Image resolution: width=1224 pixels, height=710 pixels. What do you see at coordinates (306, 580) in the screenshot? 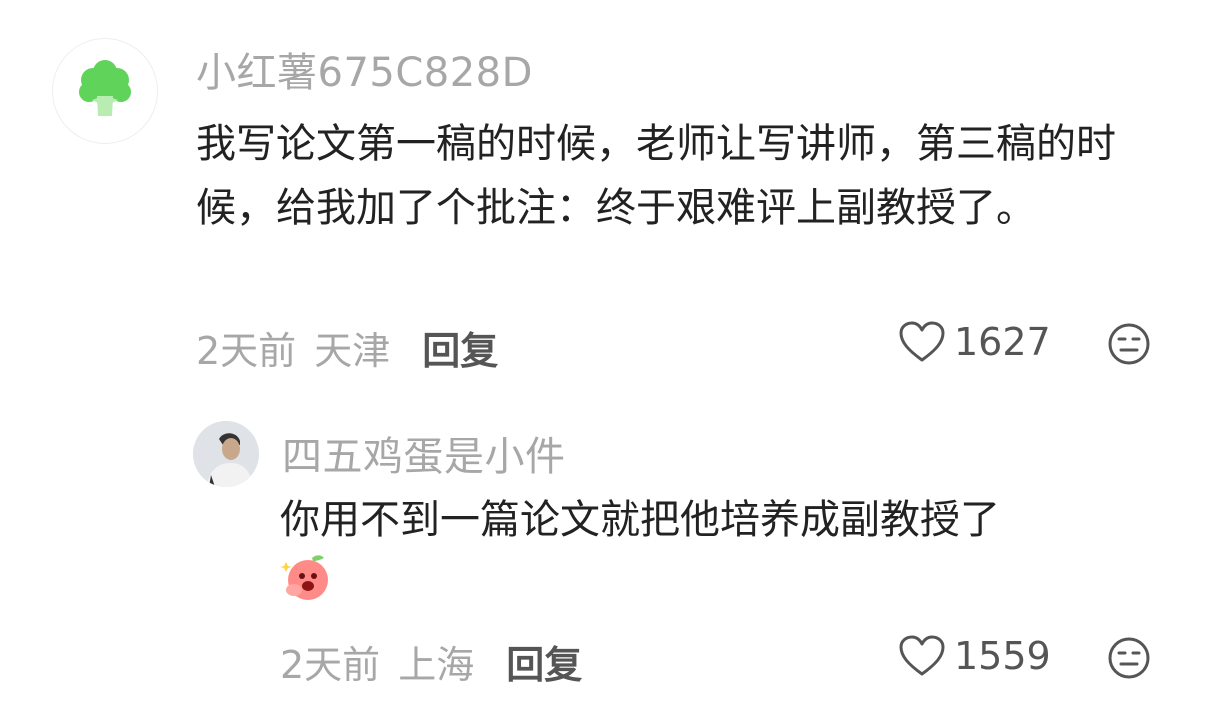
I see `peach-cheer-sticker-icon` at bounding box center [306, 580].